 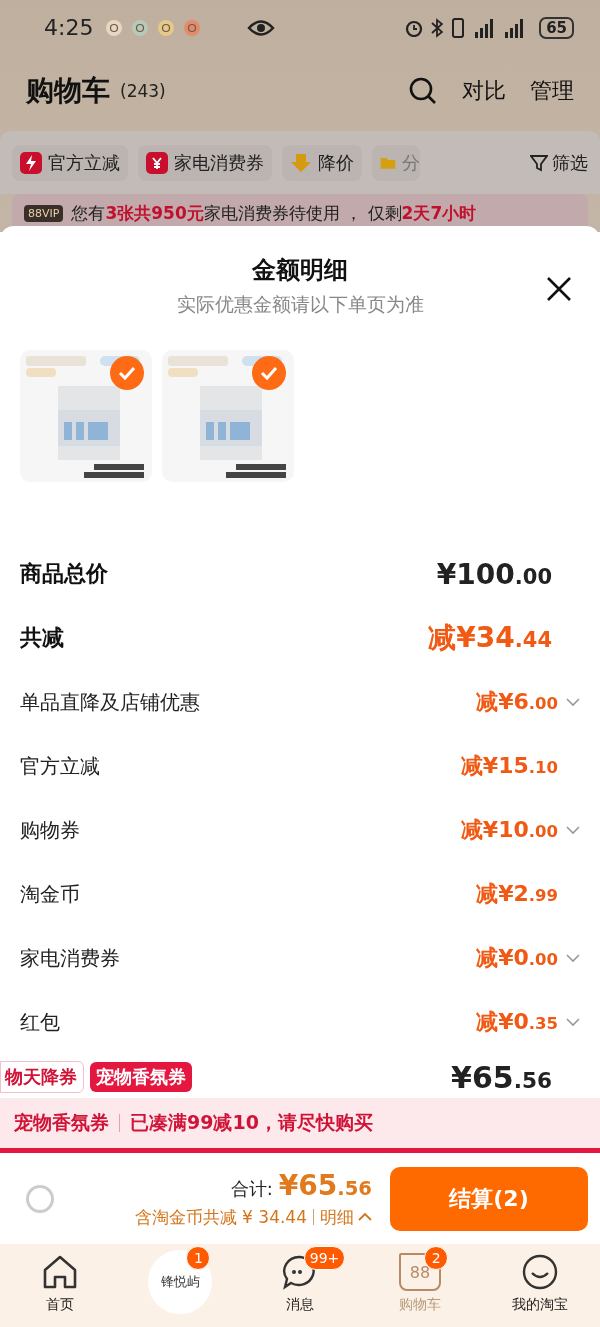 I want to click on price-amount: ¥100.00, so click(x=494, y=574).